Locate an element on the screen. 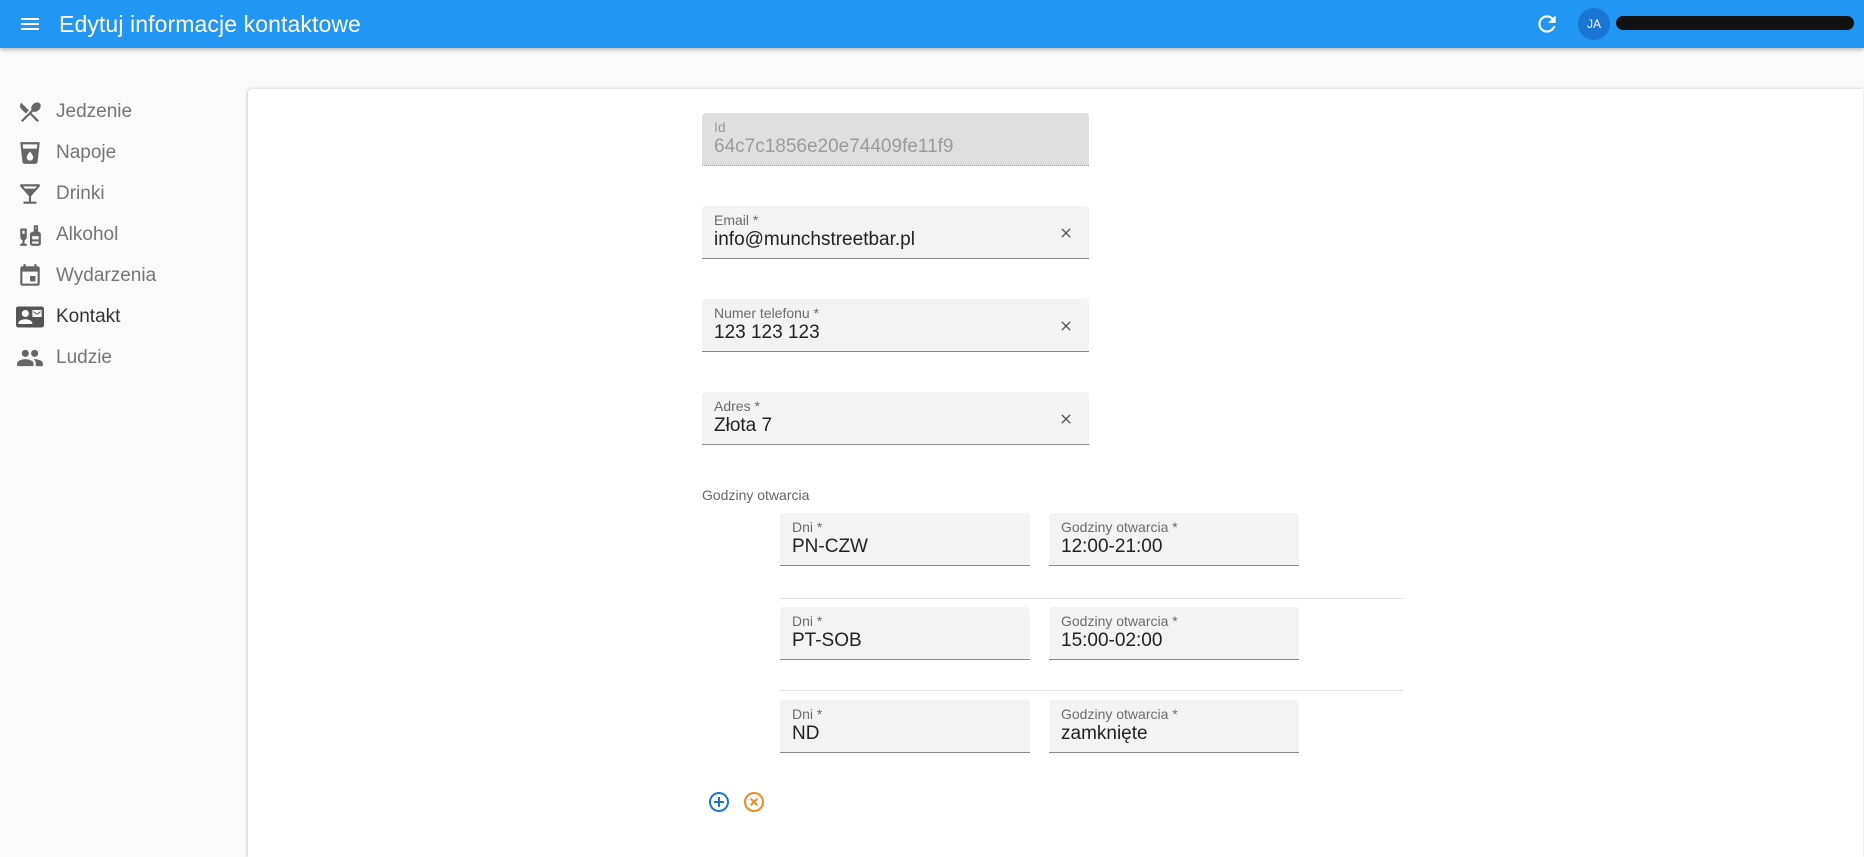 The width and height of the screenshot is (1864, 857). restaurant-icon is located at coordinates (30, 112).